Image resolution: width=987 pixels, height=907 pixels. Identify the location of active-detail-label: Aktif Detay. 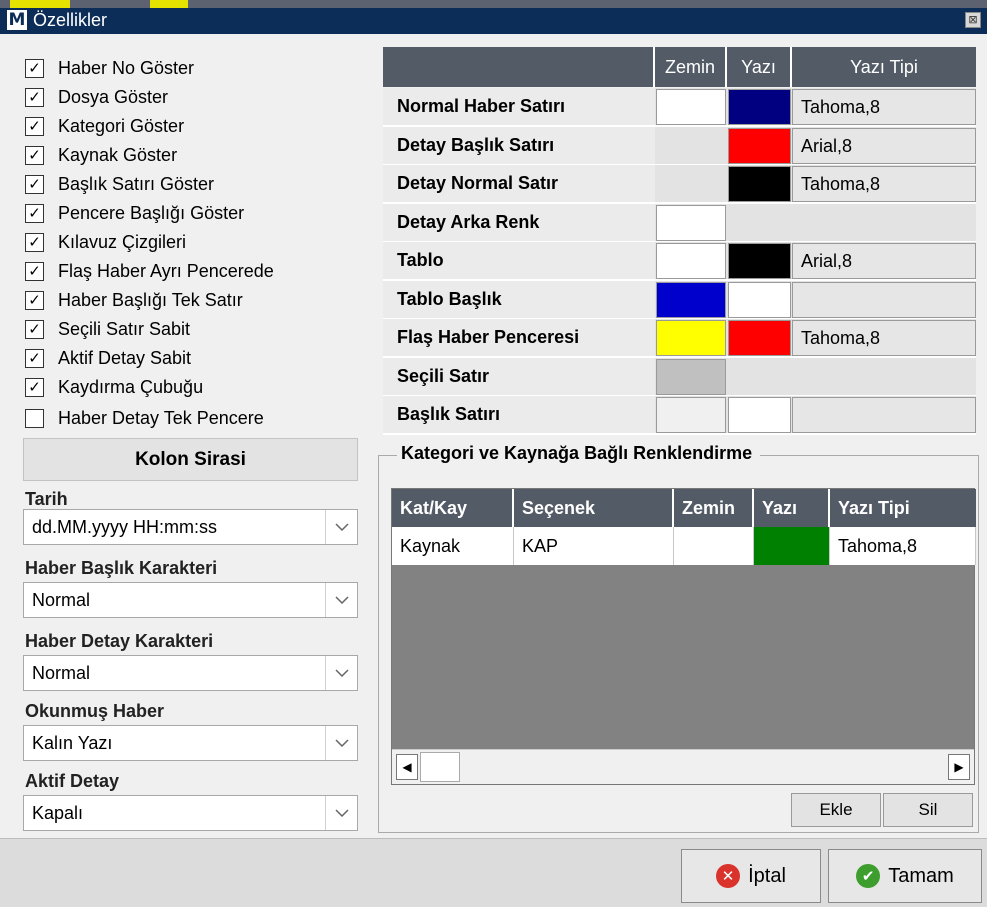
(72, 781).